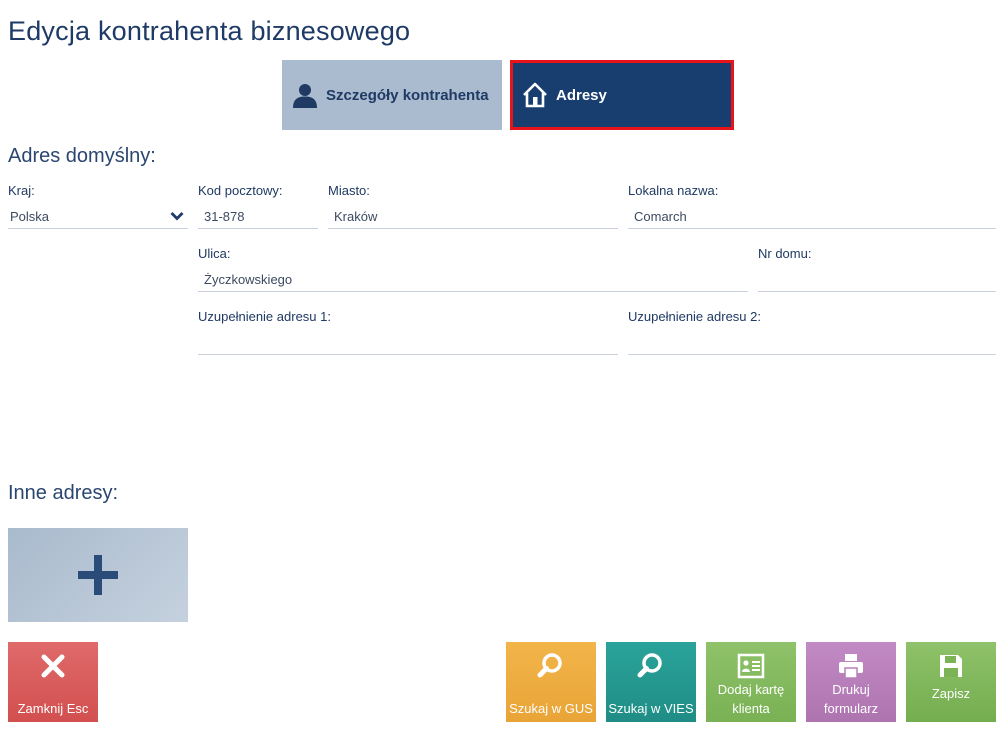  Describe the element at coordinates (209, 31) in the screenshot. I see `page-title: Edycja kontrahenta biznesowego` at that location.